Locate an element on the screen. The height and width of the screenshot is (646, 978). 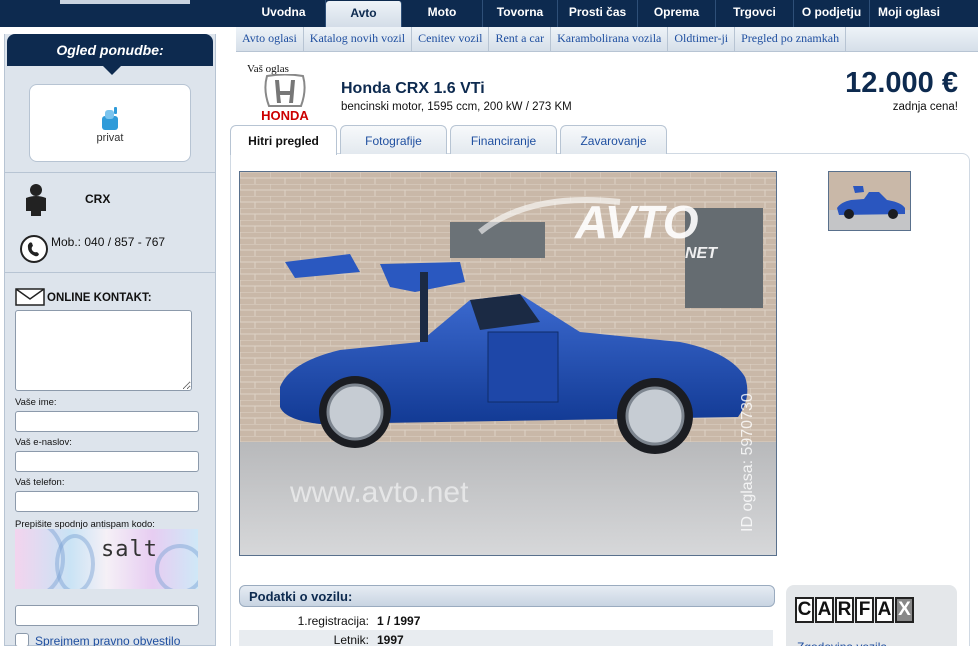
captcha-input is located at coordinates (107, 615).